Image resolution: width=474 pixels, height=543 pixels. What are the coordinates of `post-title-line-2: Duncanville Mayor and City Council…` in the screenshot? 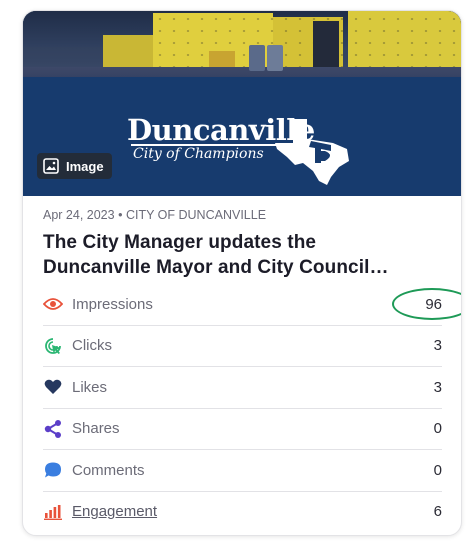 It's located at (216, 267).